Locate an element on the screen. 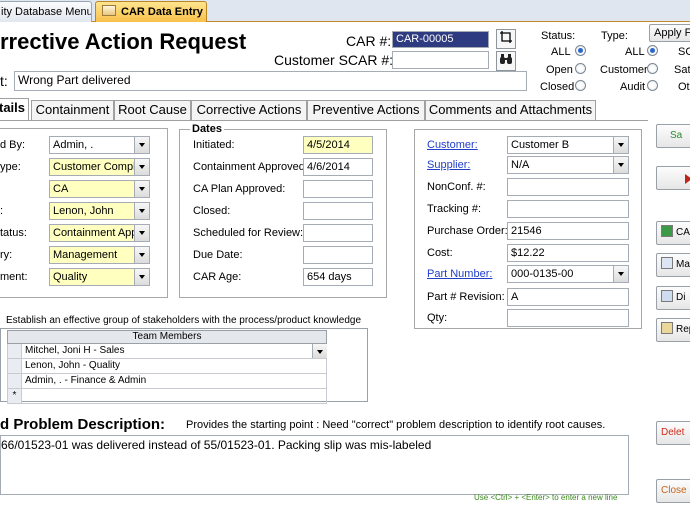  supplier-dropdown: N/A is located at coordinates (568, 165).